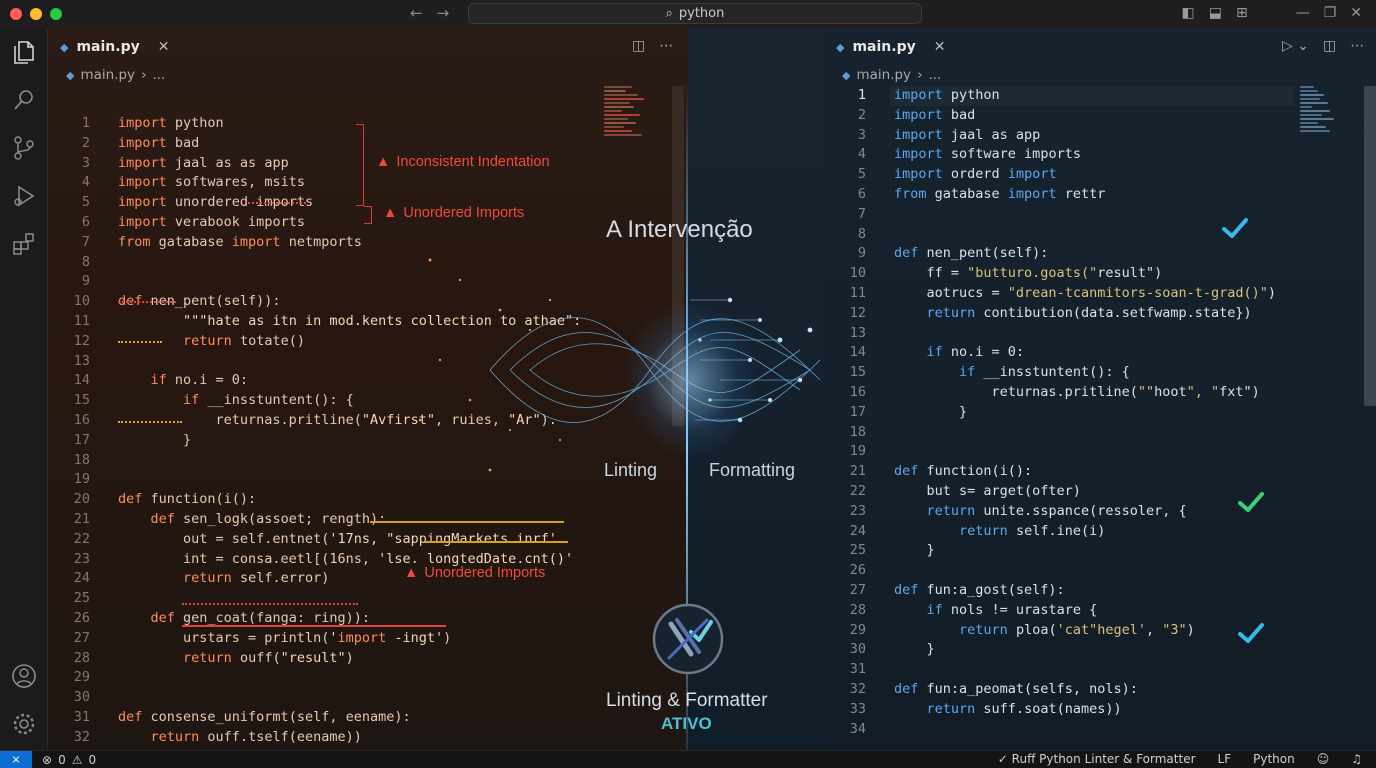 This screenshot has height=768, width=1376. Describe the element at coordinates (314, 659) in the screenshot. I see `code-line: 28 return ouff("result")` at that location.